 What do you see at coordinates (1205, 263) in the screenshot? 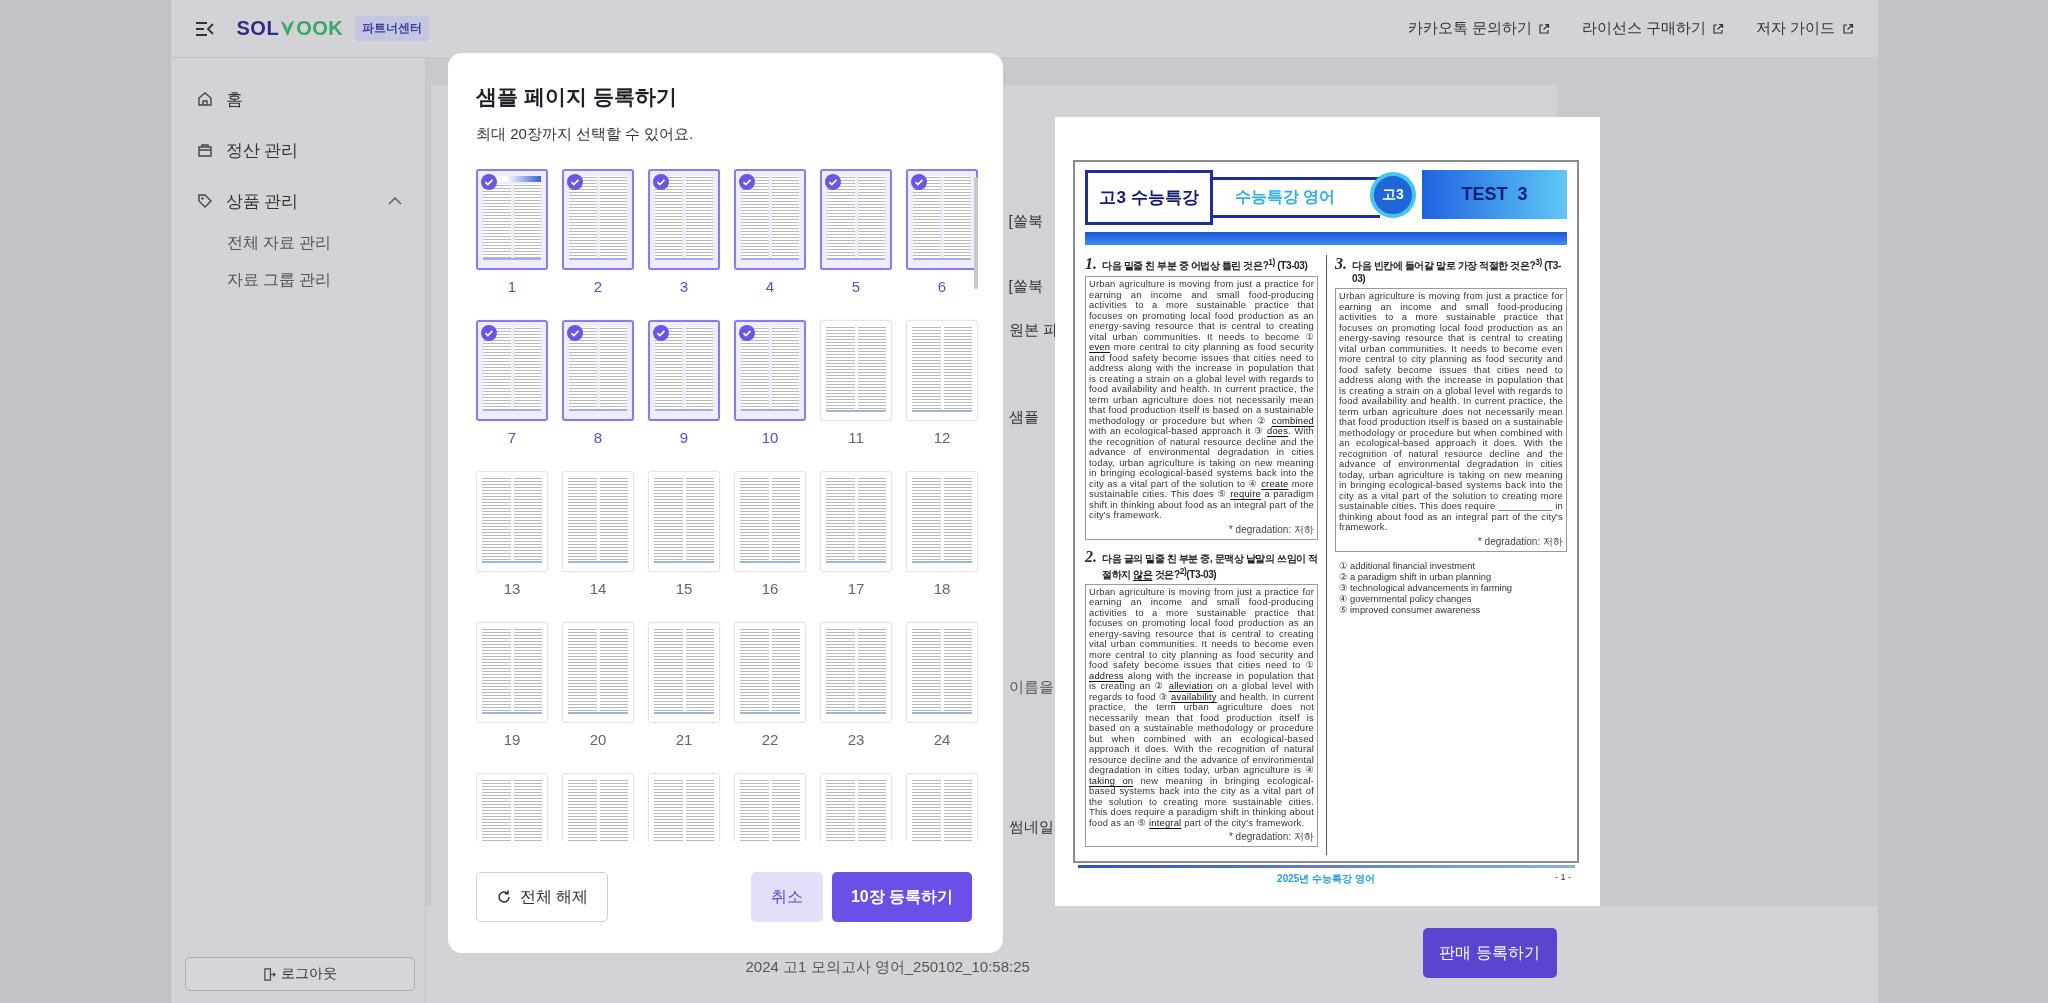
I see `question-text: 다음 밑줄 친 부분 중 어법상 틀린 것은?$^{1)}$ (T3-03)` at bounding box center [1205, 263].